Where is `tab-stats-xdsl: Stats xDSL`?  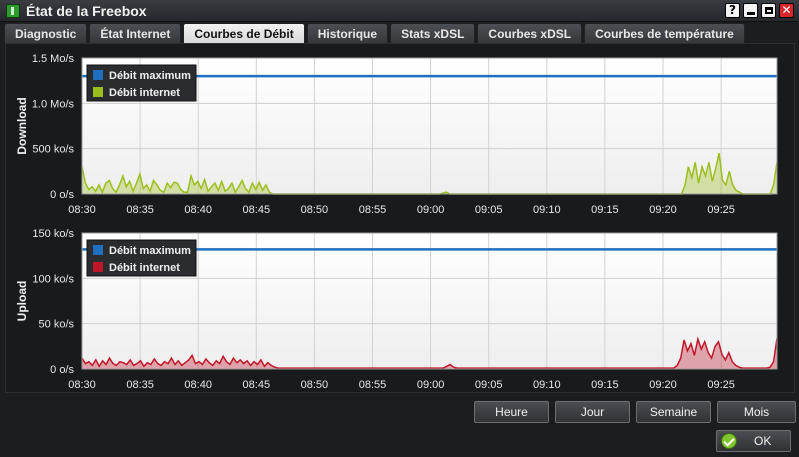
tab-stats-xdsl: Stats xDSL is located at coordinates (433, 33).